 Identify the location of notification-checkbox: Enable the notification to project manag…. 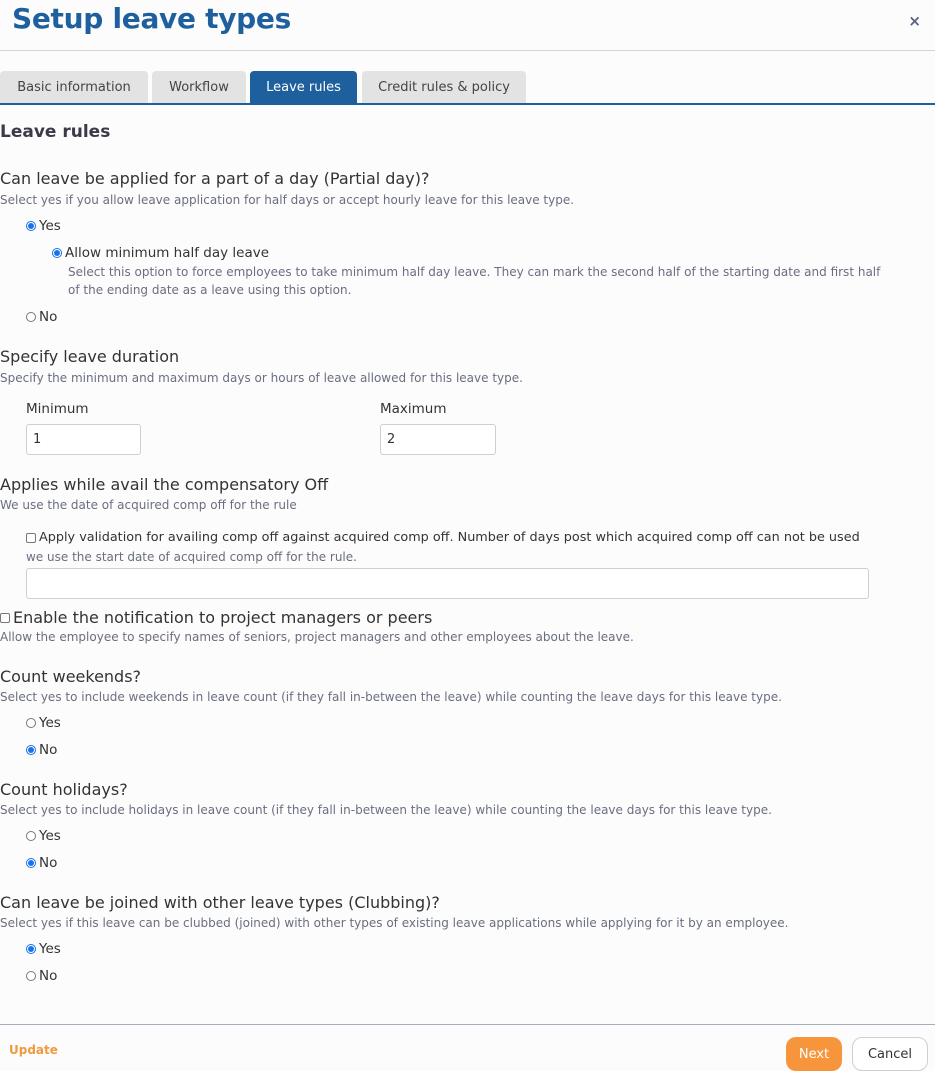
(216, 617).